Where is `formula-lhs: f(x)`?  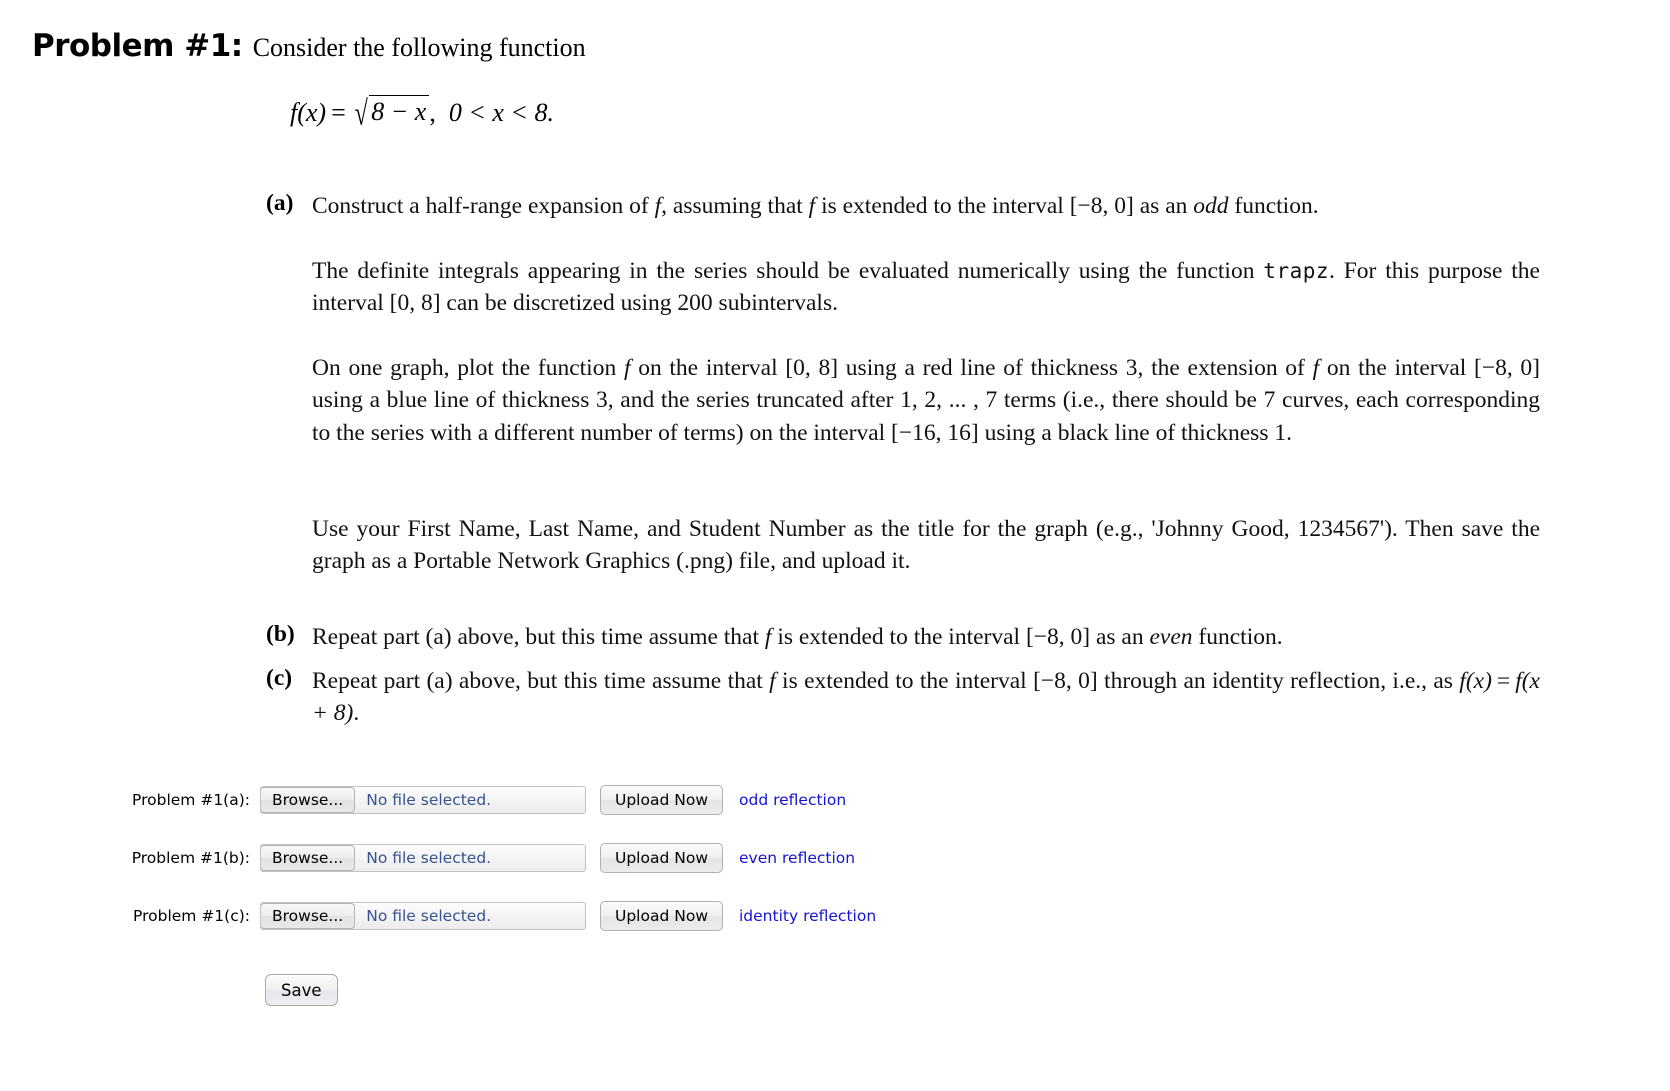 formula-lhs: f(x) is located at coordinates (308, 112).